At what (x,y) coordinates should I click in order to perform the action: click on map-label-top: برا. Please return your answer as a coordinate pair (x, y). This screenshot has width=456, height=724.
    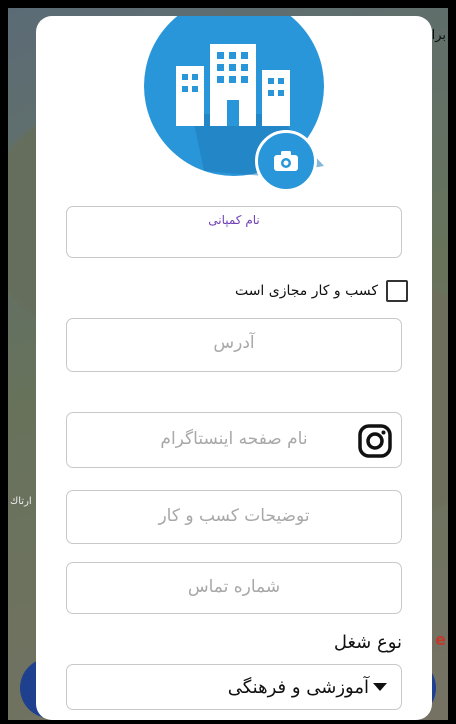
    Looking at the image, I should click on (438, 35).